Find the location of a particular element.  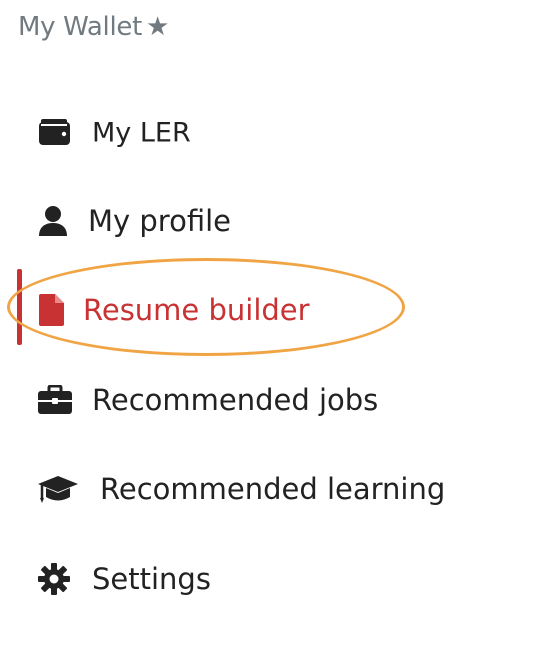

nav-item-resume-builder: Resume builder is located at coordinates (200, 310).